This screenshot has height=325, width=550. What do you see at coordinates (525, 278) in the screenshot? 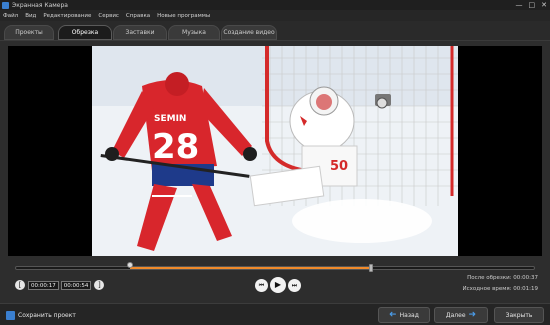
I see `after-trim-value: 00:00:37` at bounding box center [525, 278].